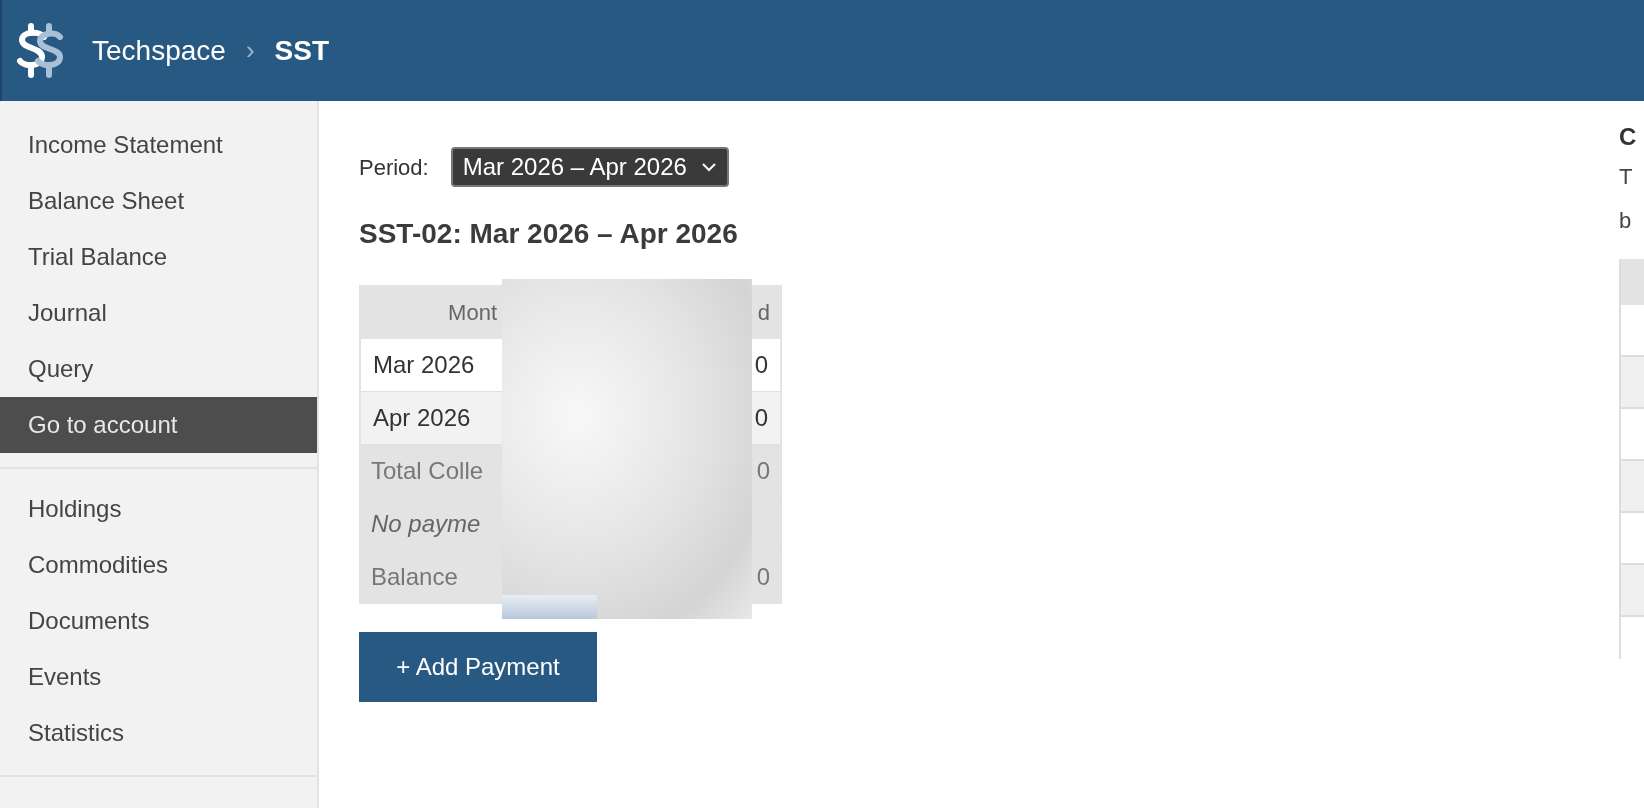 This screenshot has height=808, width=1644. What do you see at coordinates (158, 677) in the screenshot?
I see `sidebar-item: Events` at bounding box center [158, 677].